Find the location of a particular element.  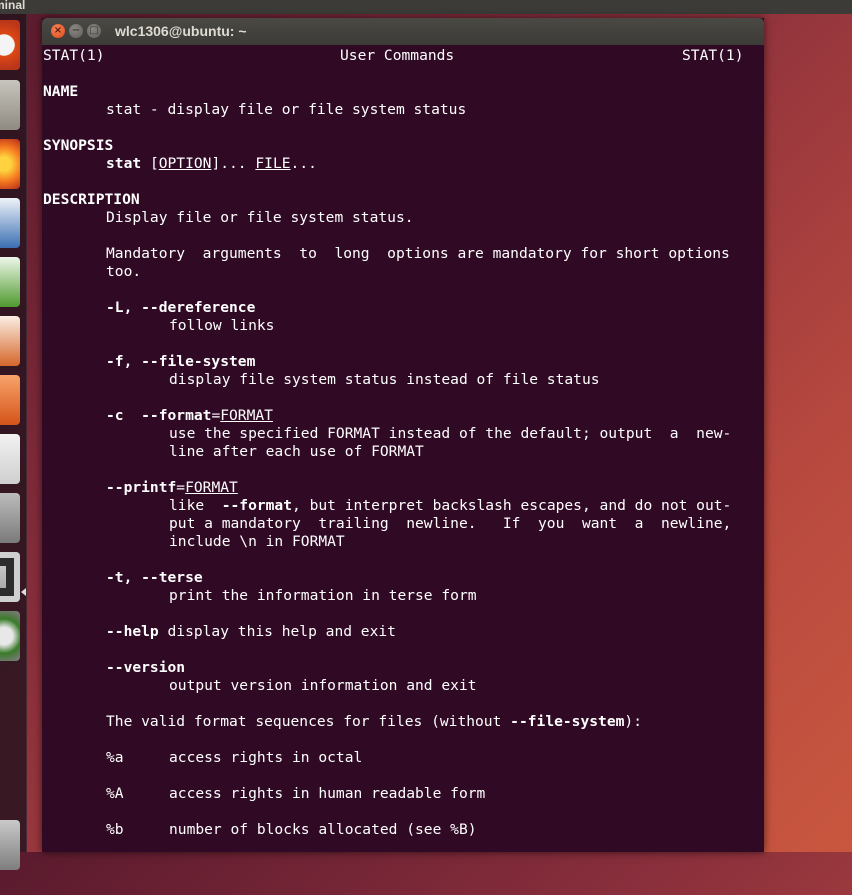

seq-b-code: %b is located at coordinates (115, 829).